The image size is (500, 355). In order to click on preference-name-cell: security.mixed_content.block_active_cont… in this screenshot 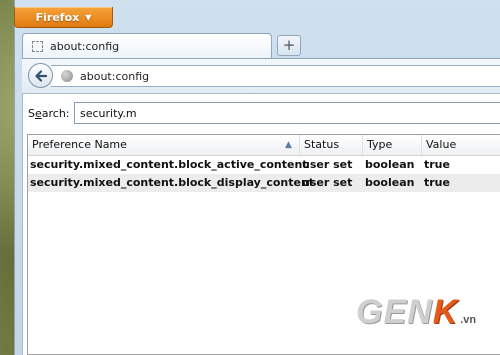, I will do `click(169, 164)`.